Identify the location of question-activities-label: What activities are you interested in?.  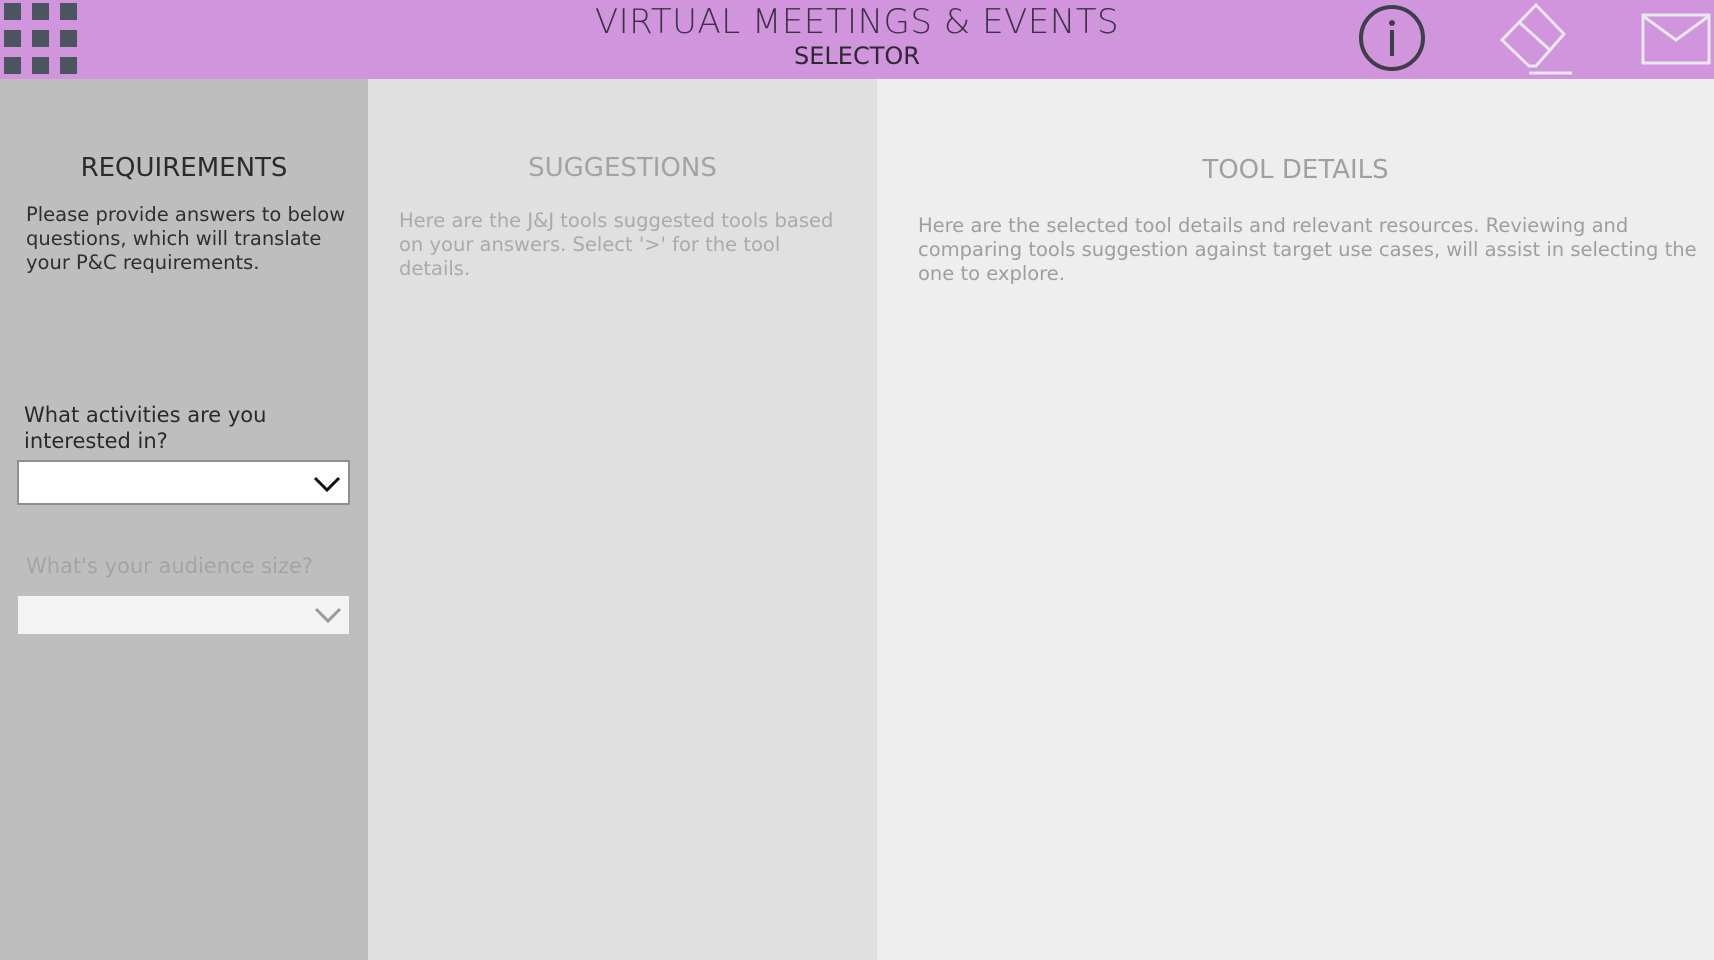
(145, 428).